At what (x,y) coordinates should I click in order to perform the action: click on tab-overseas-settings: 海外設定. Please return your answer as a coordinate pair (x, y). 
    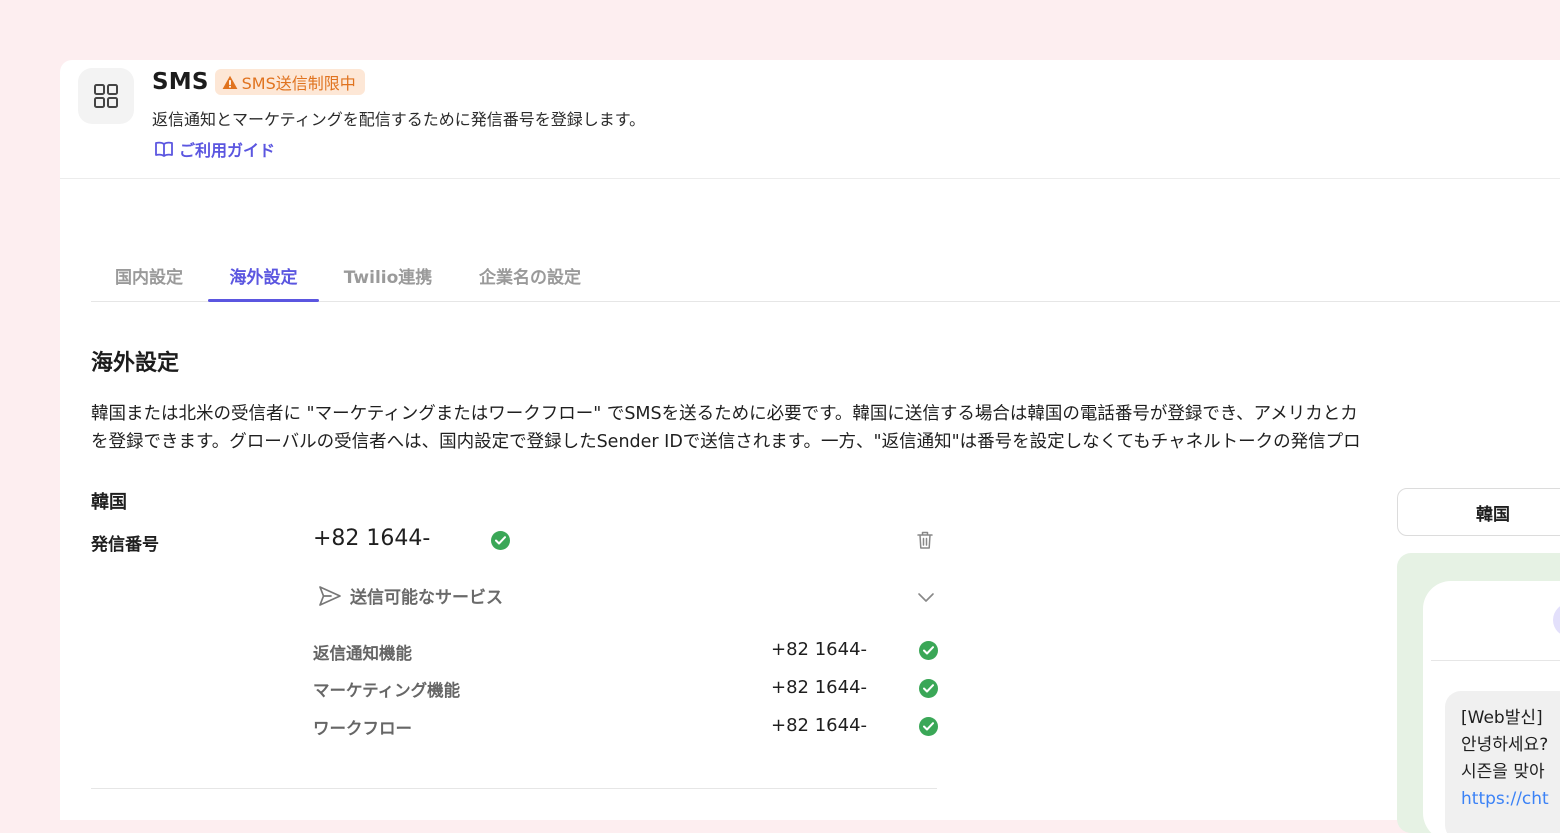
    Looking at the image, I should click on (263, 275).